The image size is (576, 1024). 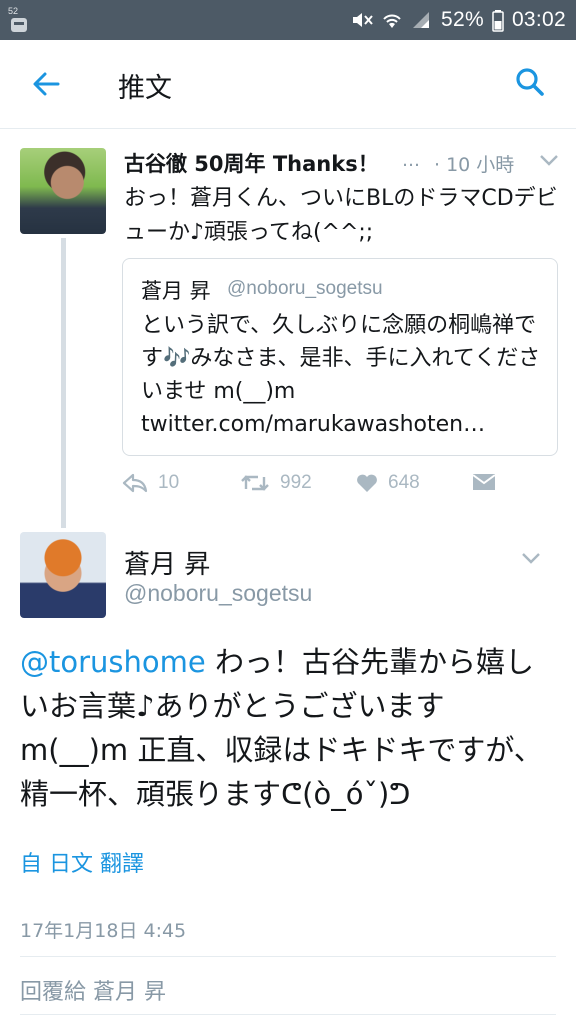 I want to click on app-notification-icon, so click(x=19, y=25).